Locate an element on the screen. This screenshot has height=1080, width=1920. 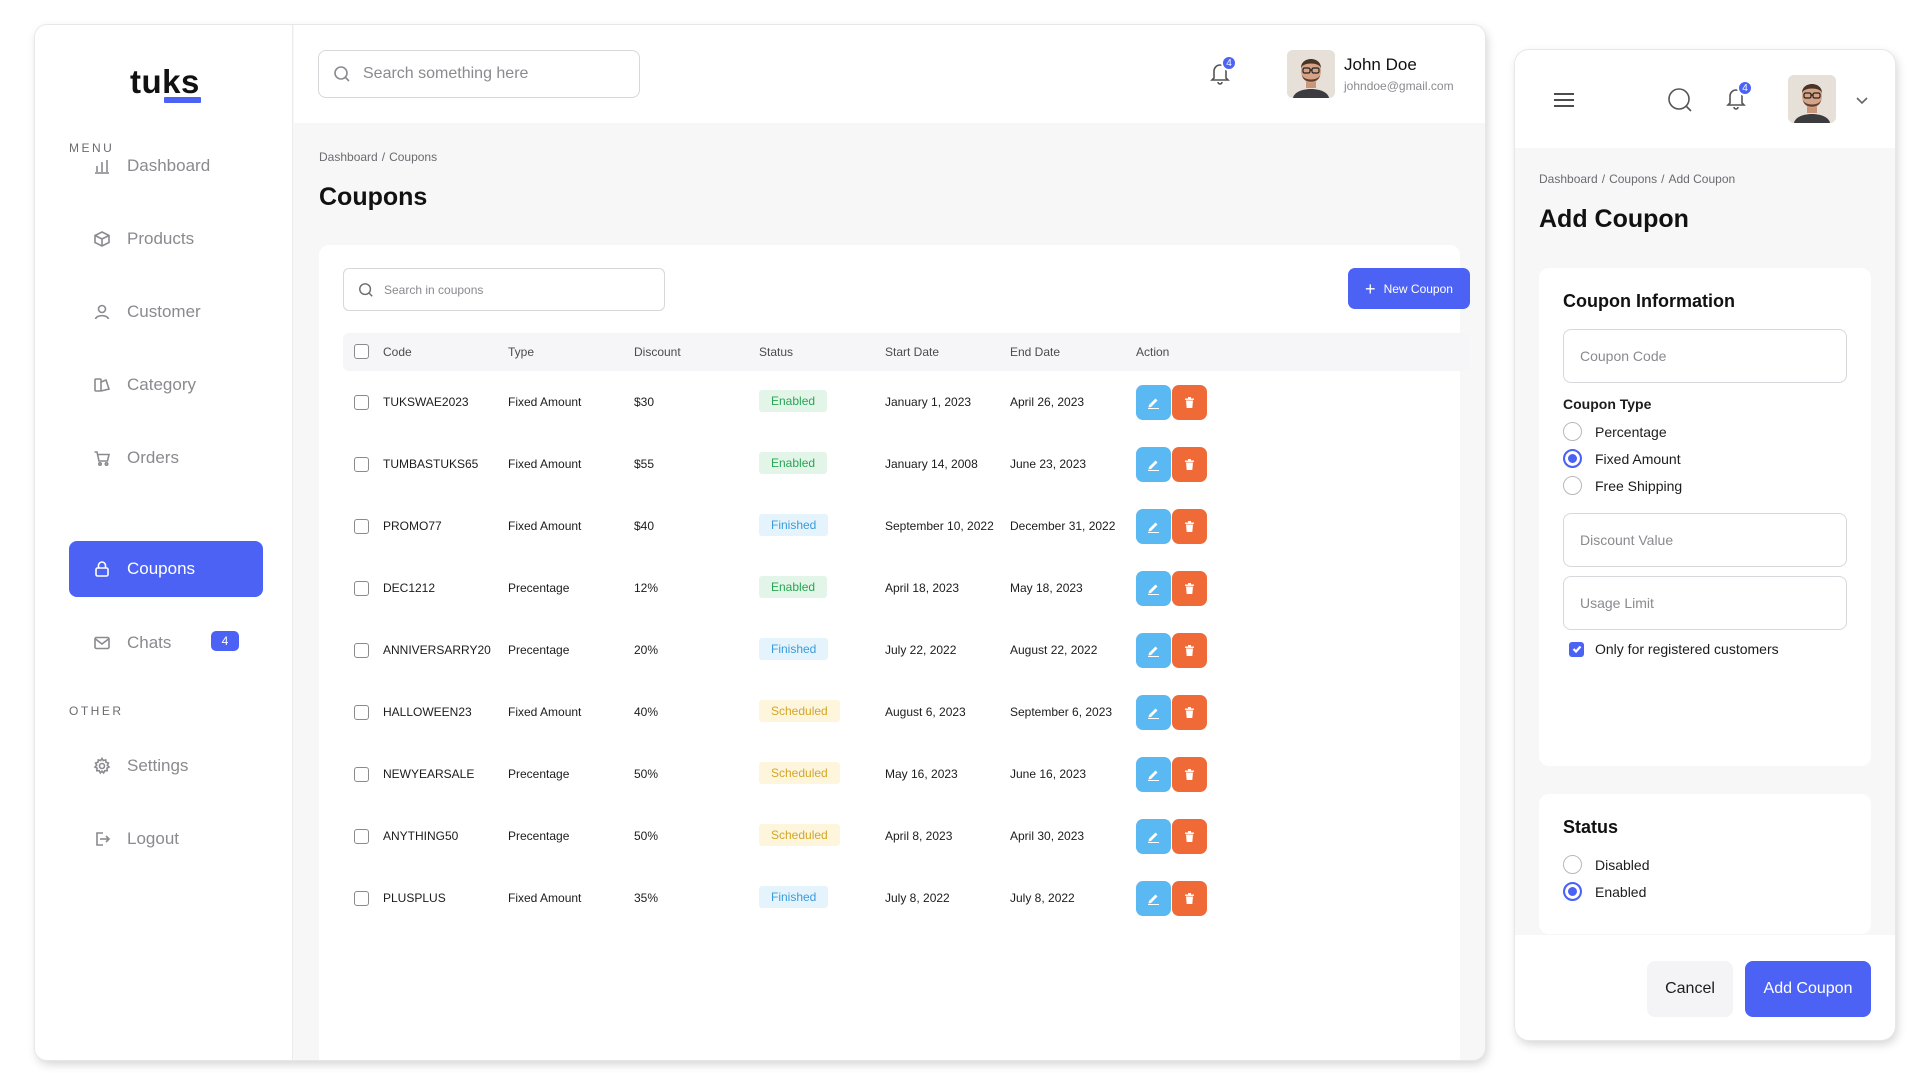
sidebar-item-label: Products is located at coordinates (161, 238).